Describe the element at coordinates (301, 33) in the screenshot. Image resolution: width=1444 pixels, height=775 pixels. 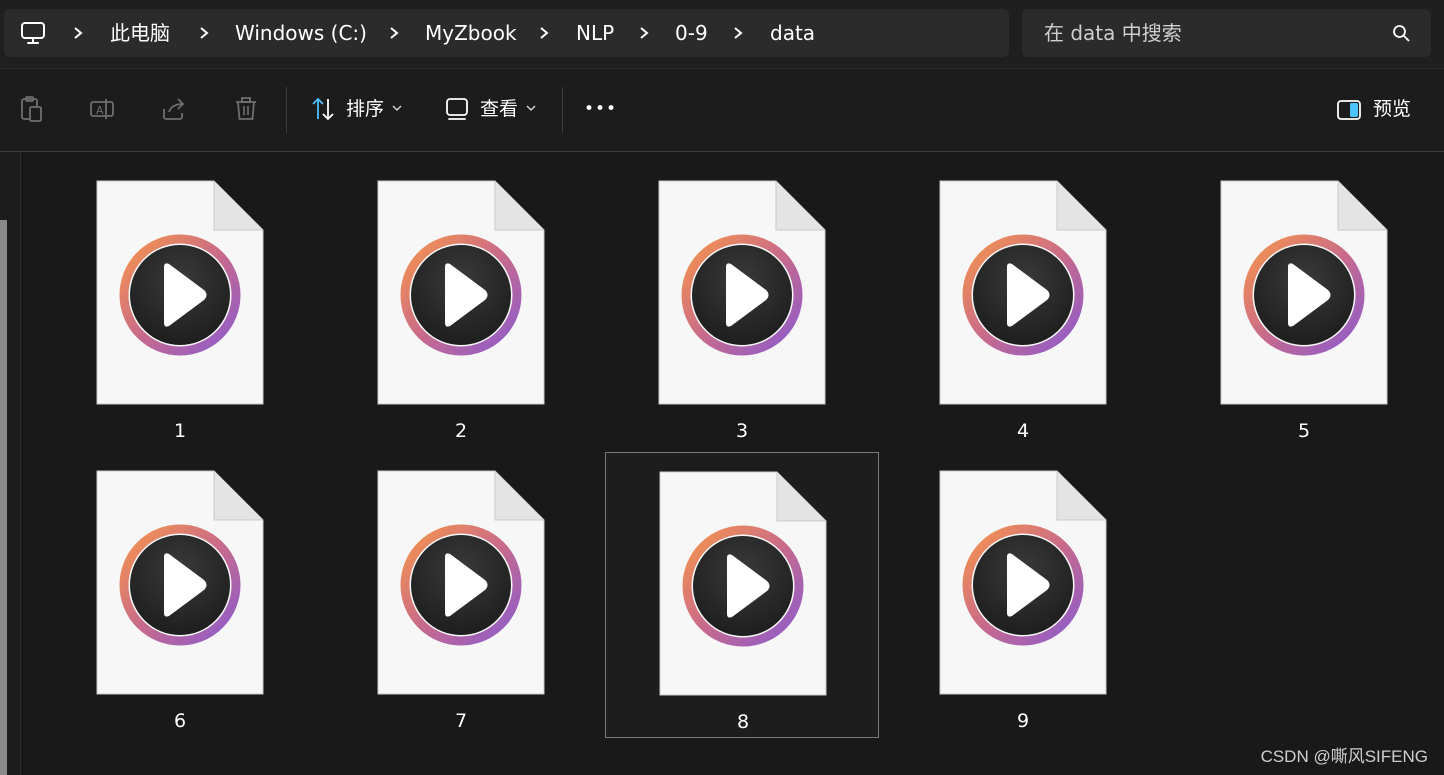
I see `breadcrumb-windows-c: Windows (C:)` at that location.